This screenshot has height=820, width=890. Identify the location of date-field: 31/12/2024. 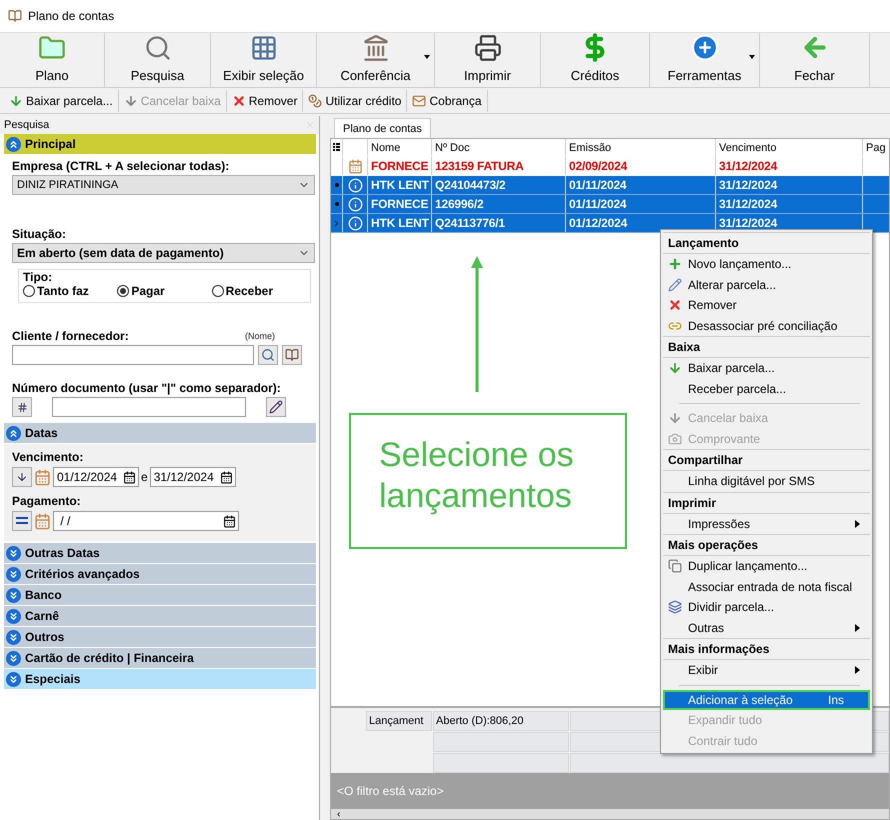
(193, 477).